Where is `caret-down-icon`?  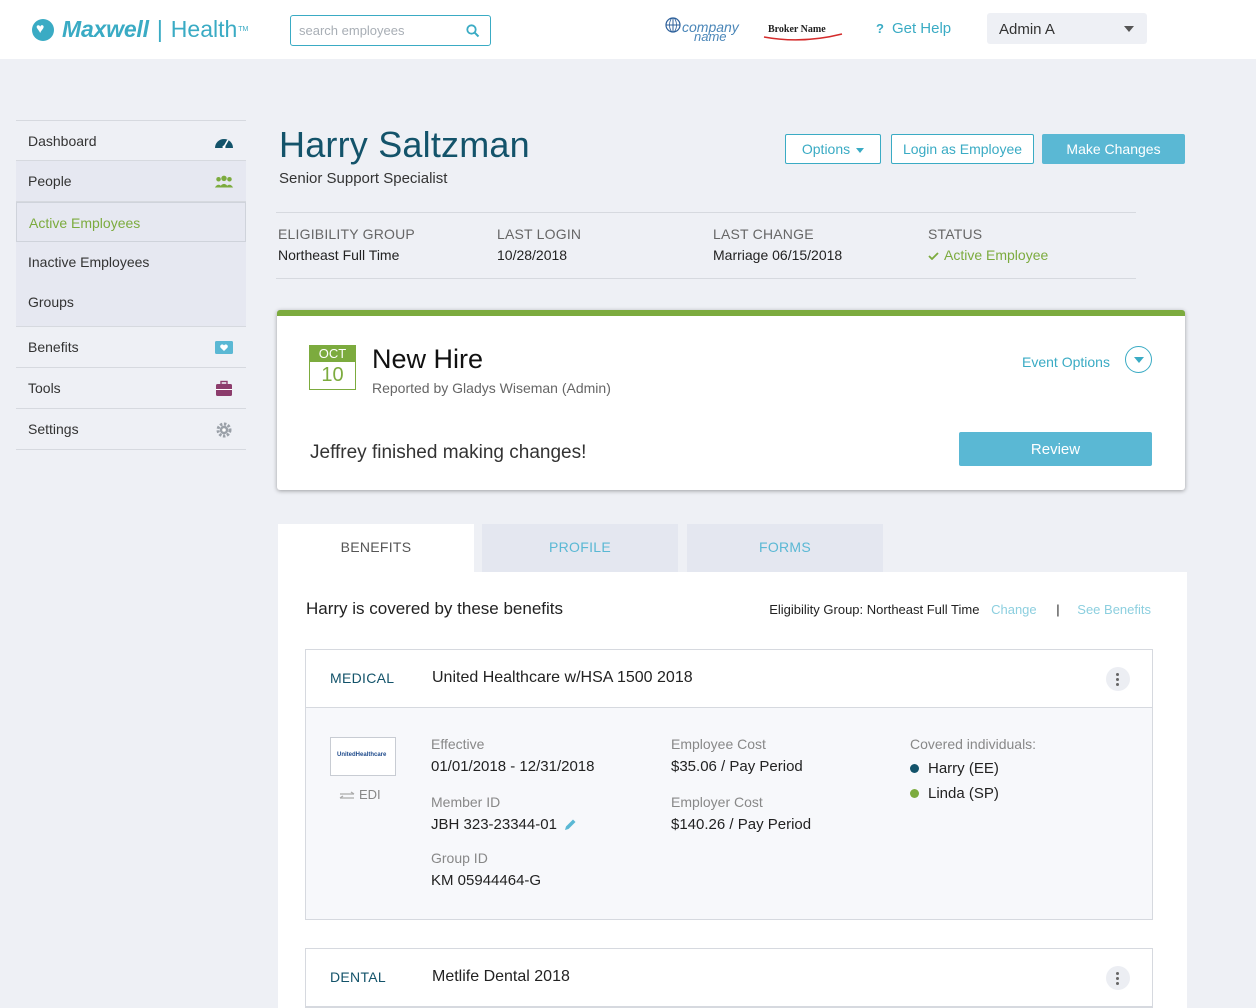
caret-down-icon is located at coordinates (860, 150).